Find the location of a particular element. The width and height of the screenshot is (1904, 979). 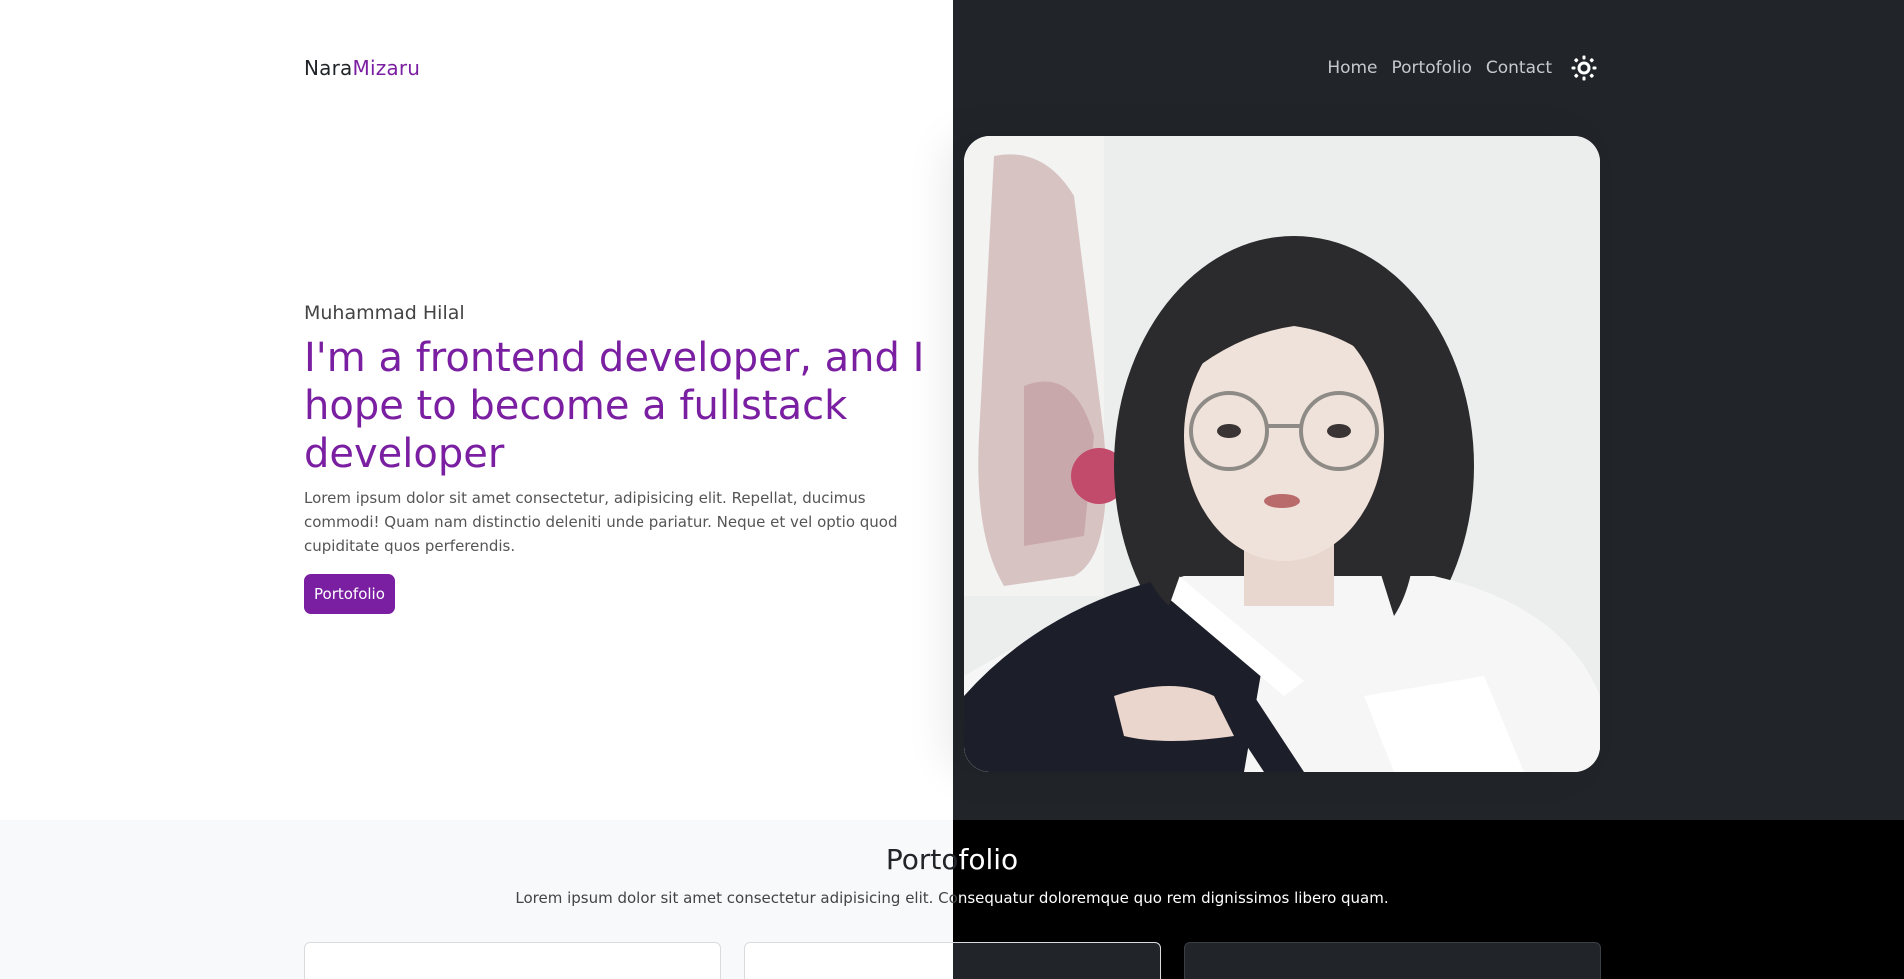

main-nav: Home Portofolio Contact is located at coordinates (1462, 68).